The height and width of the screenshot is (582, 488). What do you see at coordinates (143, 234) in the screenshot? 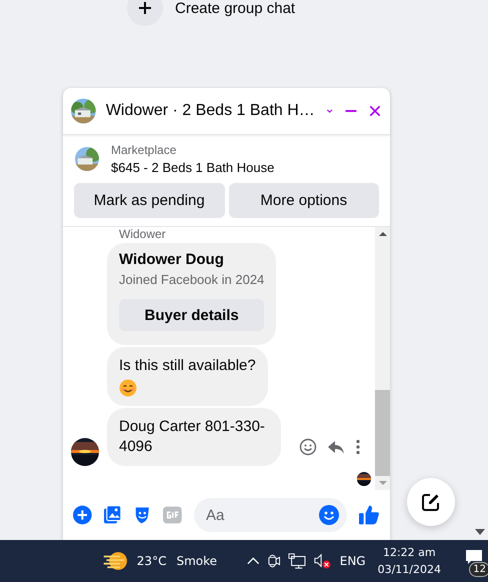
I see `sender-name: Widower` at bounding box center [143, 234].